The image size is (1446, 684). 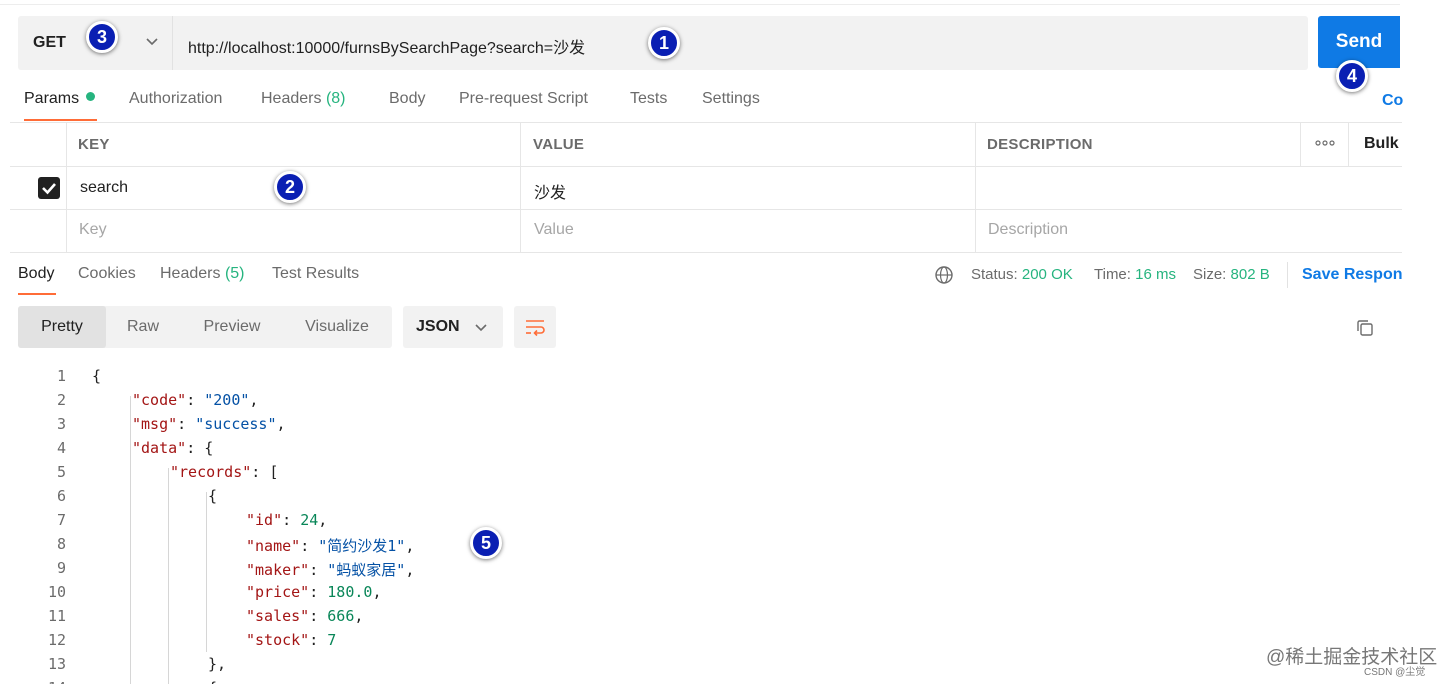 I want to click on json-key: "stock", so click(x=278, y=640).